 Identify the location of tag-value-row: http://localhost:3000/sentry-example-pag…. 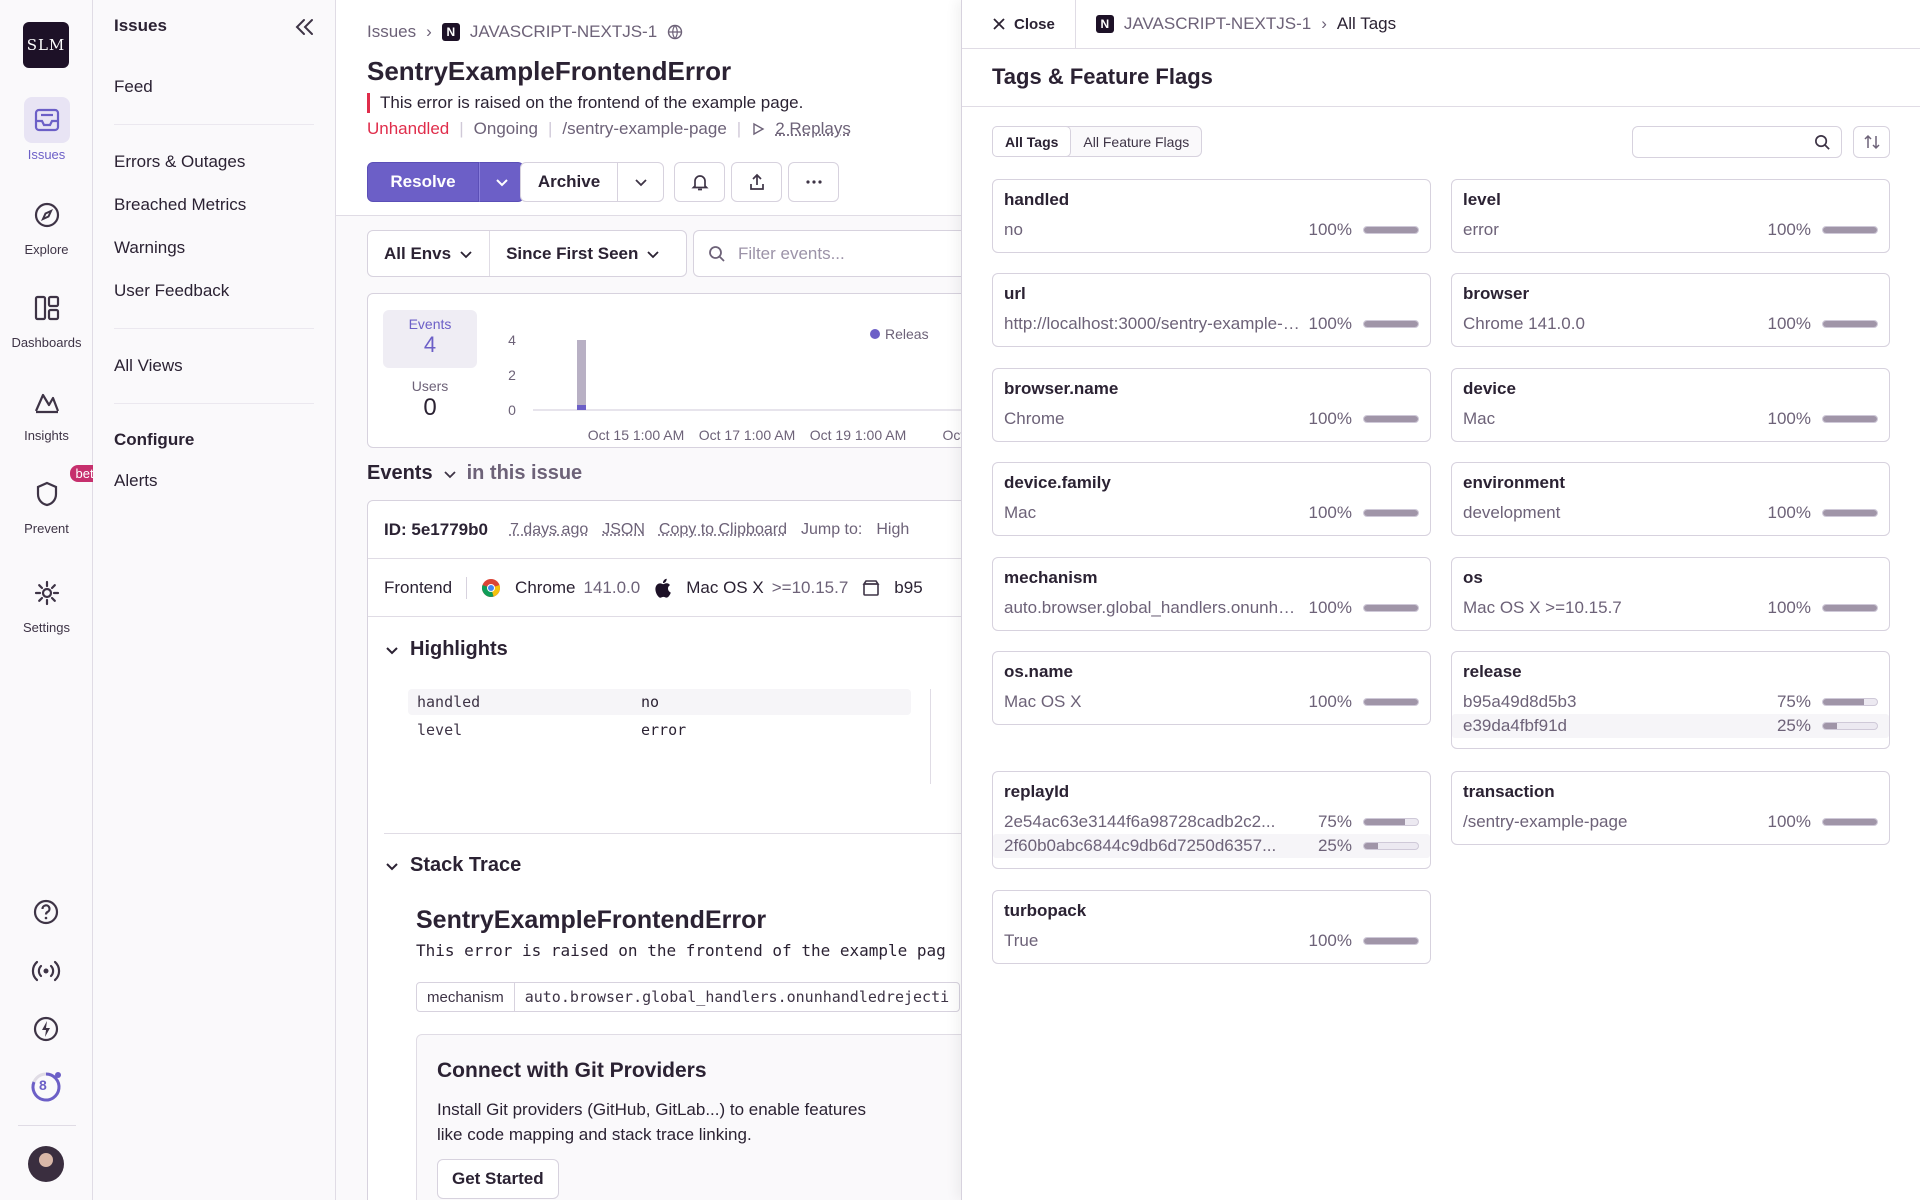
(1211, 324).